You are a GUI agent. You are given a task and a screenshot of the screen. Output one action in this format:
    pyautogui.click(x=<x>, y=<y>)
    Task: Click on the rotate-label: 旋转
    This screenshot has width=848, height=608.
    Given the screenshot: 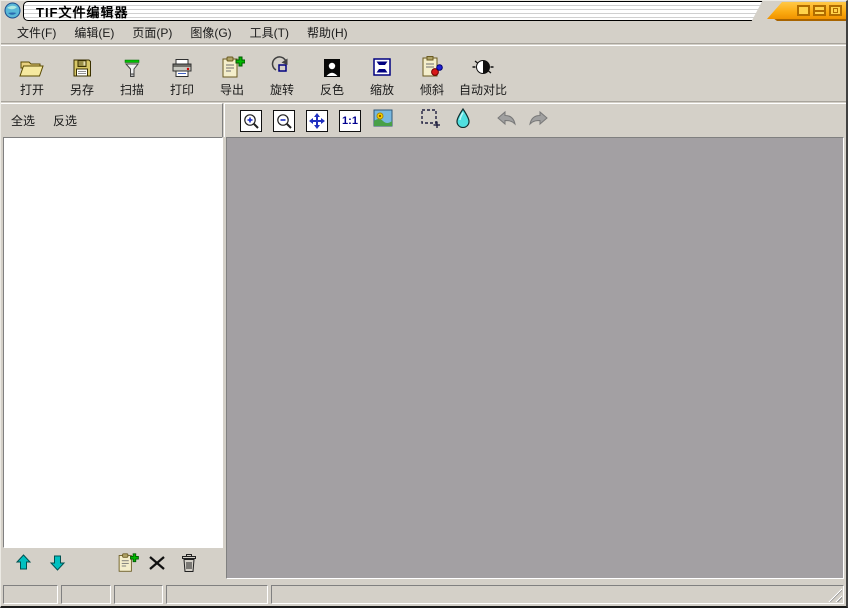 What is the action you would take?
    pyautogui.click(x=281, y=90)
    